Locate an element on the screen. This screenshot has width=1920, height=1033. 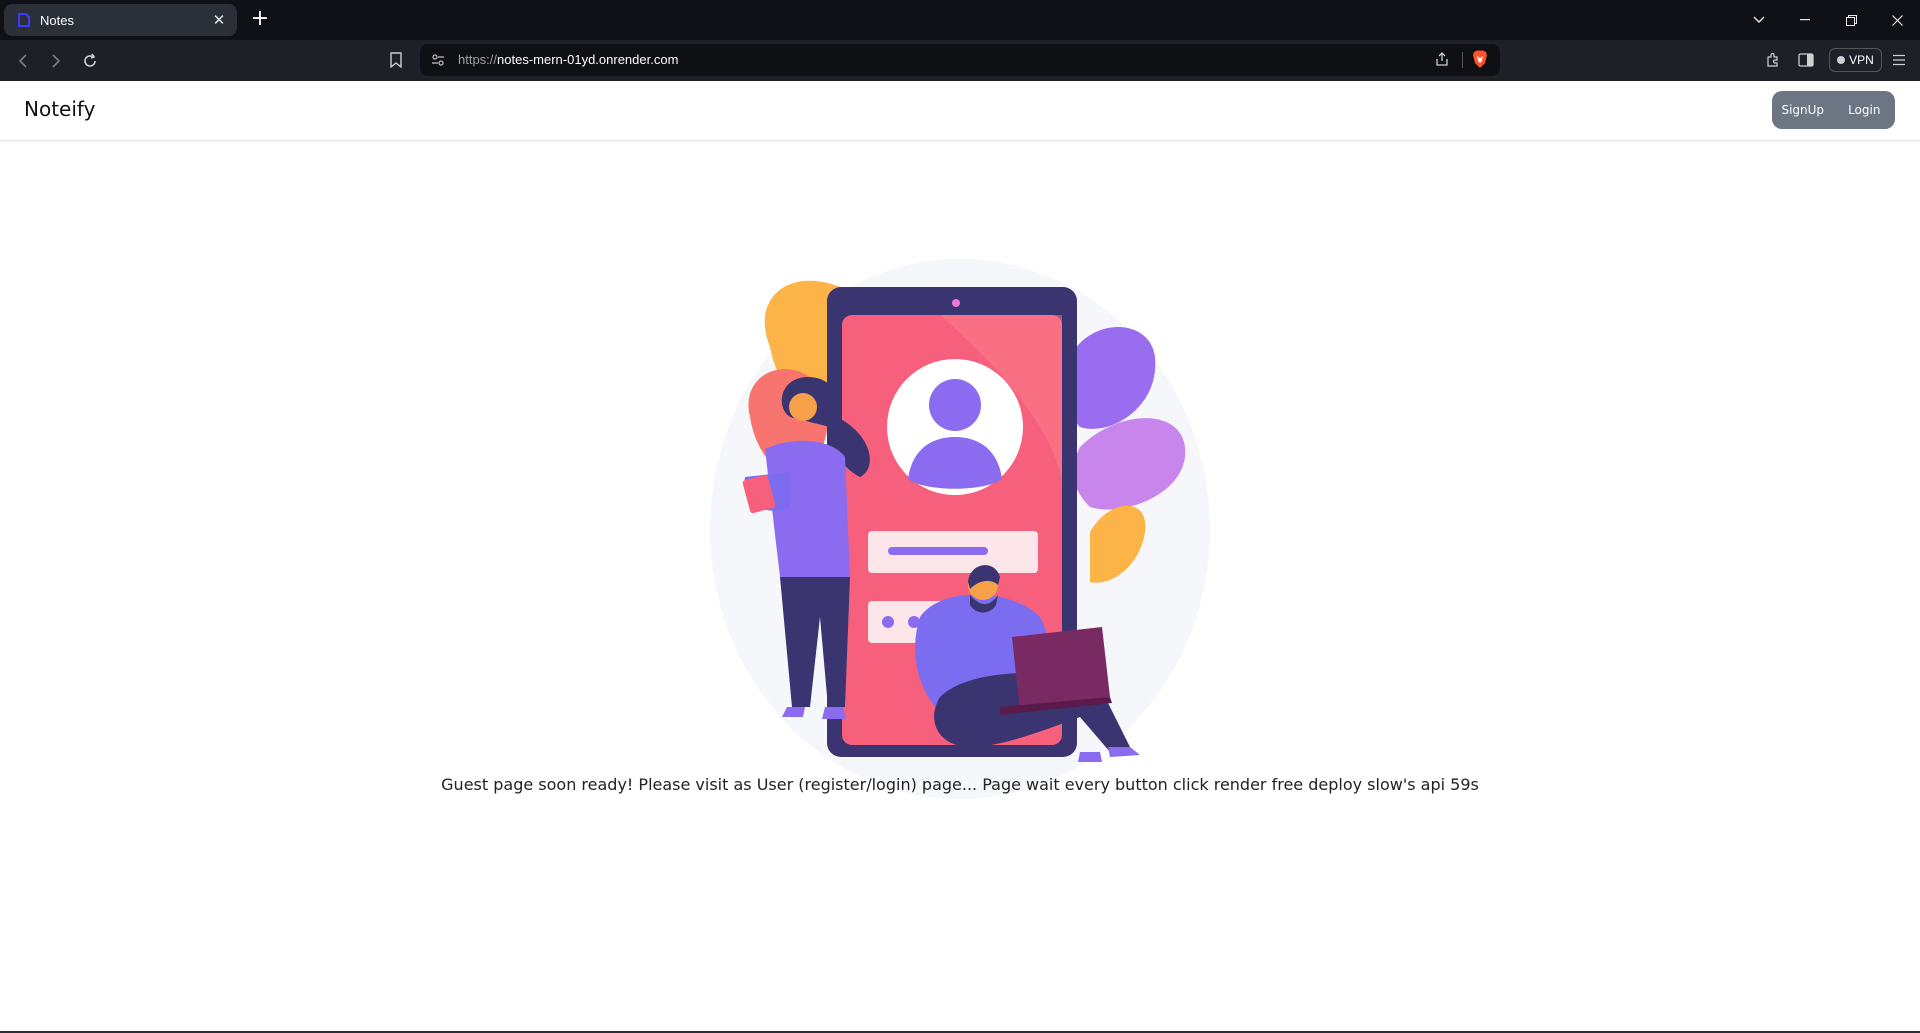
site-settings-icon is located at coordinates (438, 62).